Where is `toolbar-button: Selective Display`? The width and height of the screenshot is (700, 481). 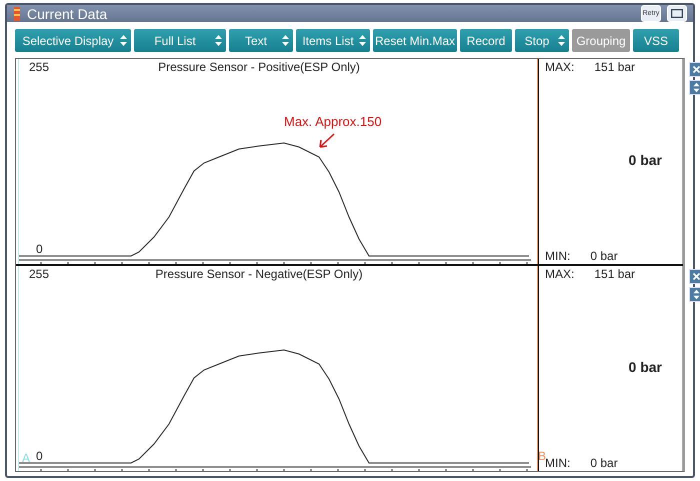
toolbar-button: Selective Display is located at coordinates (73, 40).